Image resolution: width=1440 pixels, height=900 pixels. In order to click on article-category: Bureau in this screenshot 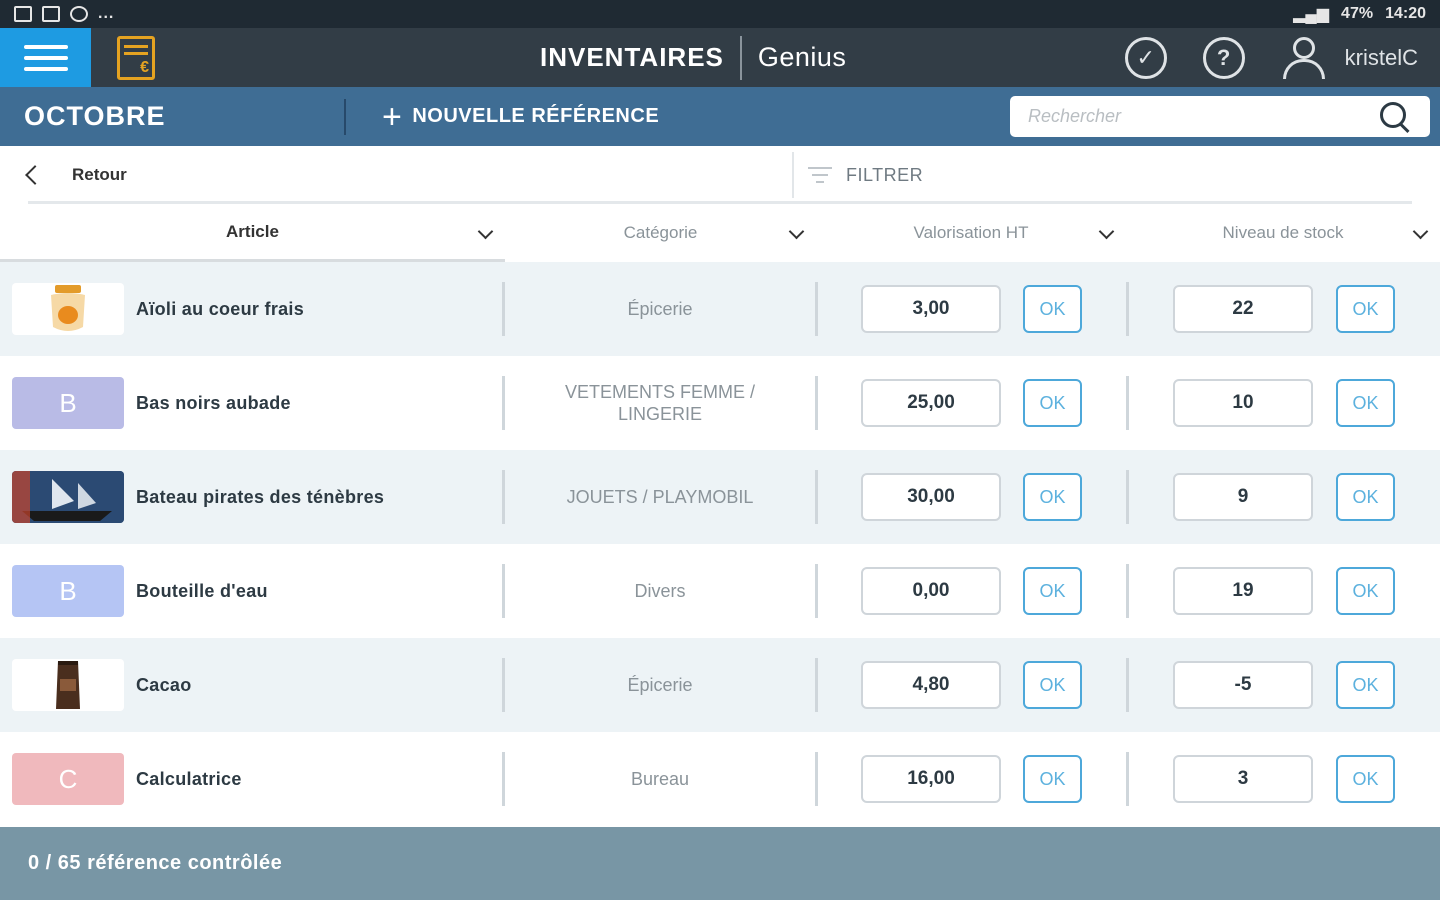, I will do `click(660, 778)`.